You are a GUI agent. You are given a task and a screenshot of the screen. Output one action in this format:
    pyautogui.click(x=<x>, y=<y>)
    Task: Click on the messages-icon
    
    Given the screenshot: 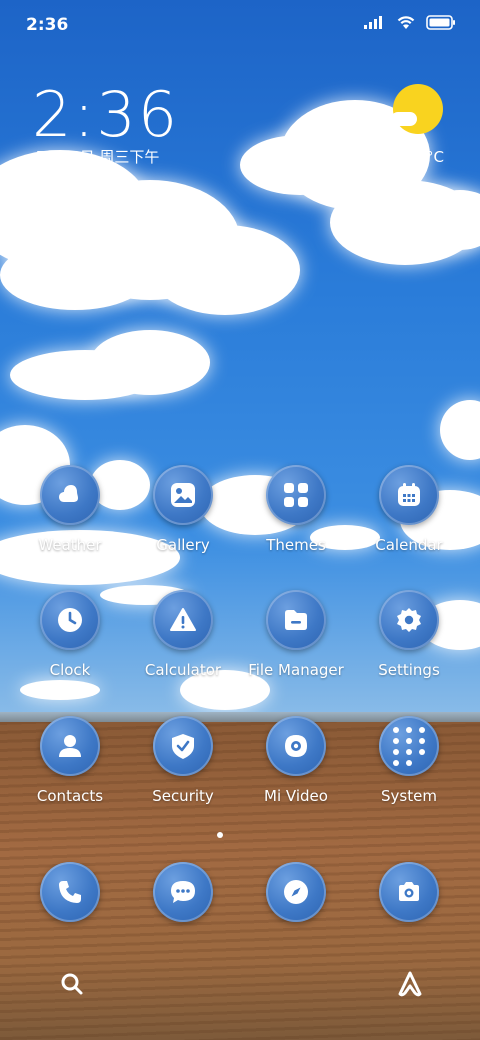 What is the action you would take?
    pyautogui.click(x=183, y=892)
    